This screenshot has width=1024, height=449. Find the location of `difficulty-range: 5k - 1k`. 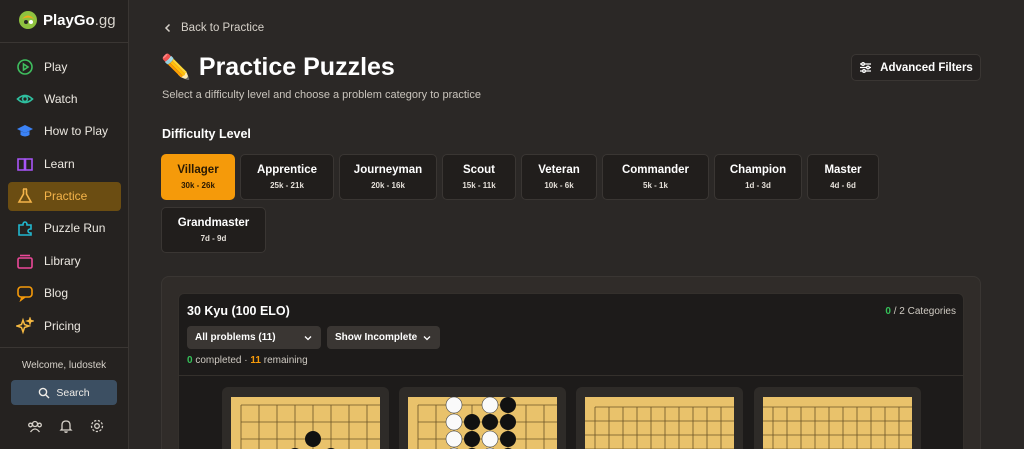

difficulty-range: 5k - 1k is located at coordinates (655, 185).